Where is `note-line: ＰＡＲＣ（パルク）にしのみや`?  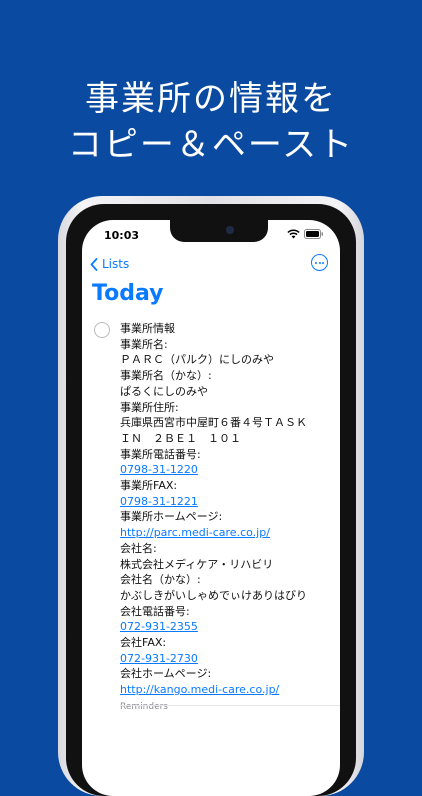 note-line: ＰＡＲＣ（パルク）にしのみや is located at coordinates (197, 360).